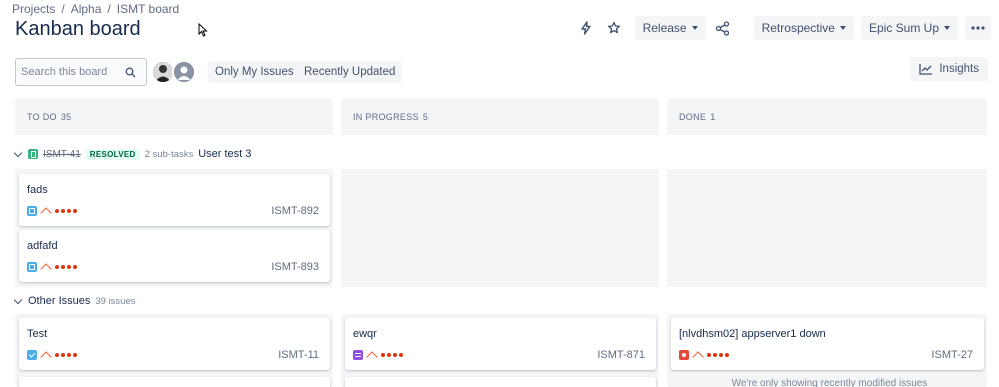 The image size is (999, 387). I want to click on column-header-done: DONE 1, so click(827, 116).